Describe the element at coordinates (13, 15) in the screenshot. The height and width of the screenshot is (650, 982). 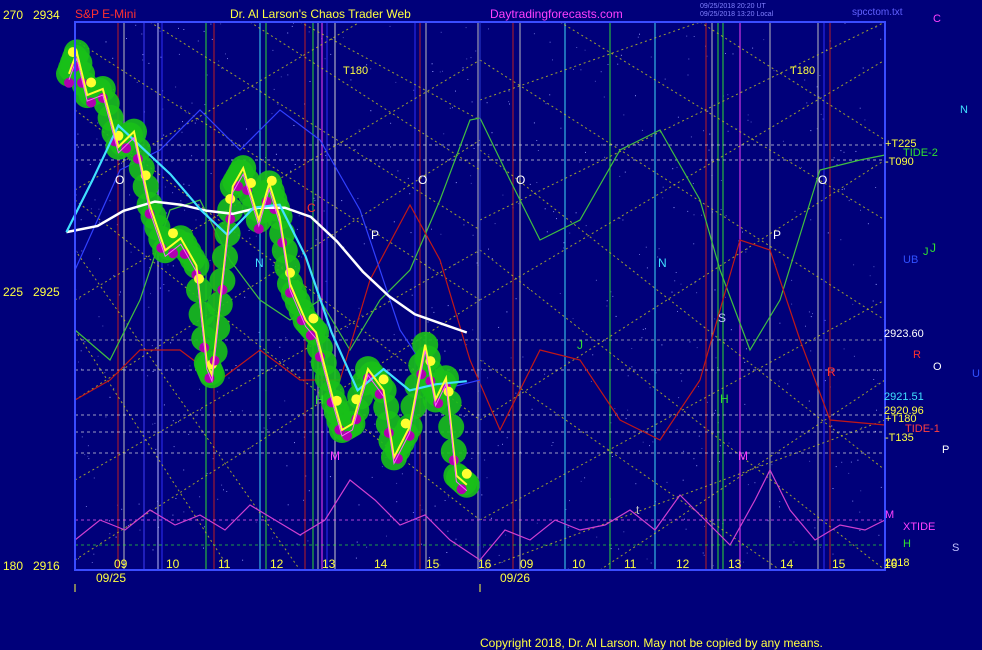
I see `y-angle-label: 270` at that location.